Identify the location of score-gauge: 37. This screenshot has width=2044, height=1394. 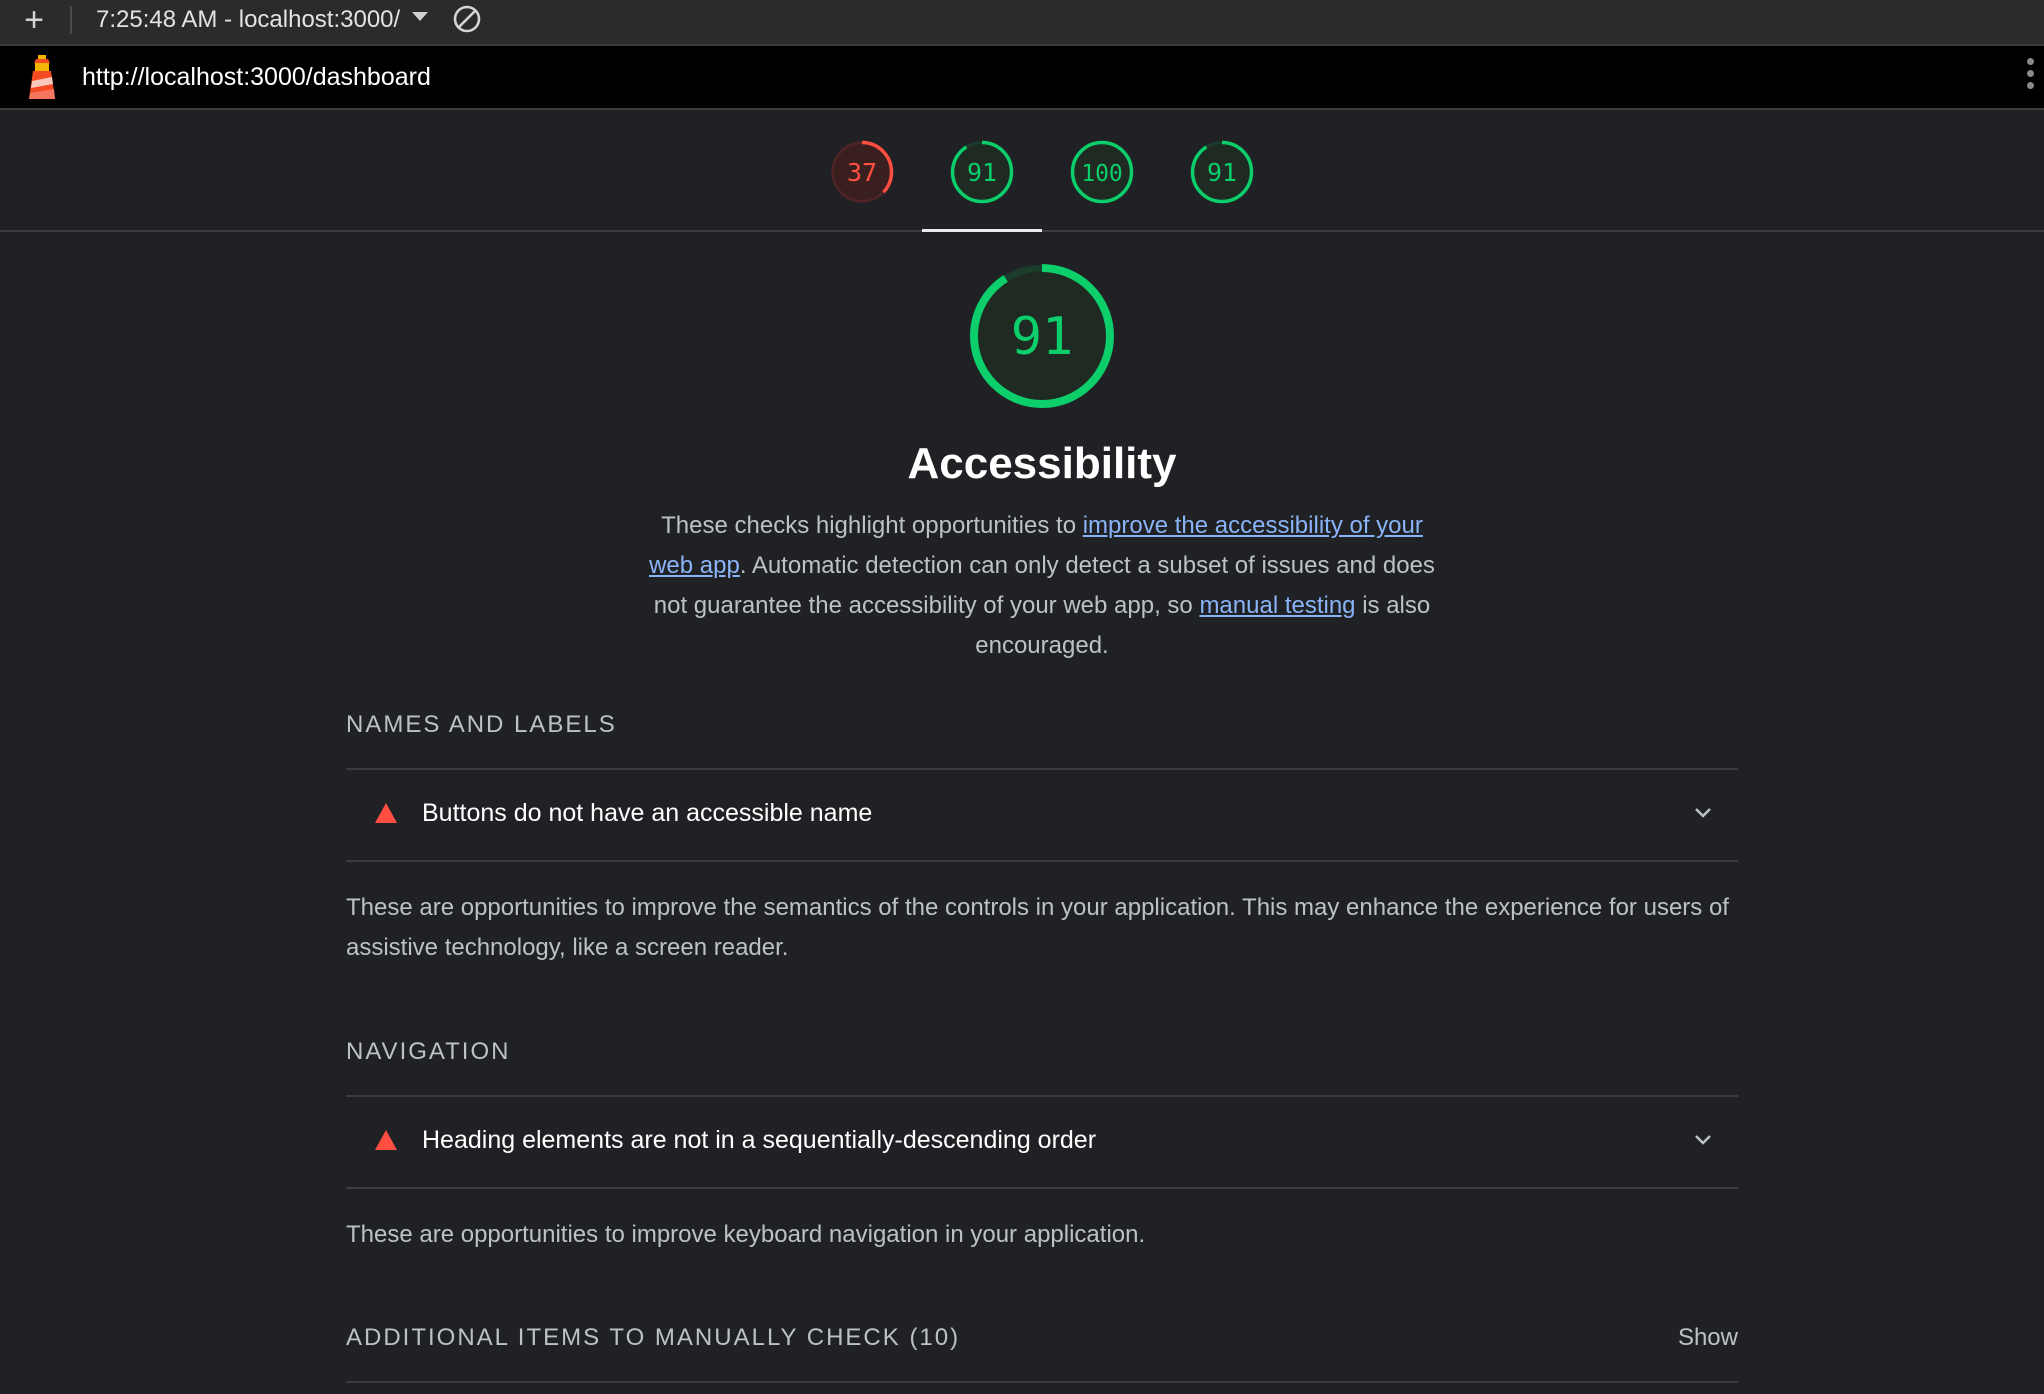
(862, 172).